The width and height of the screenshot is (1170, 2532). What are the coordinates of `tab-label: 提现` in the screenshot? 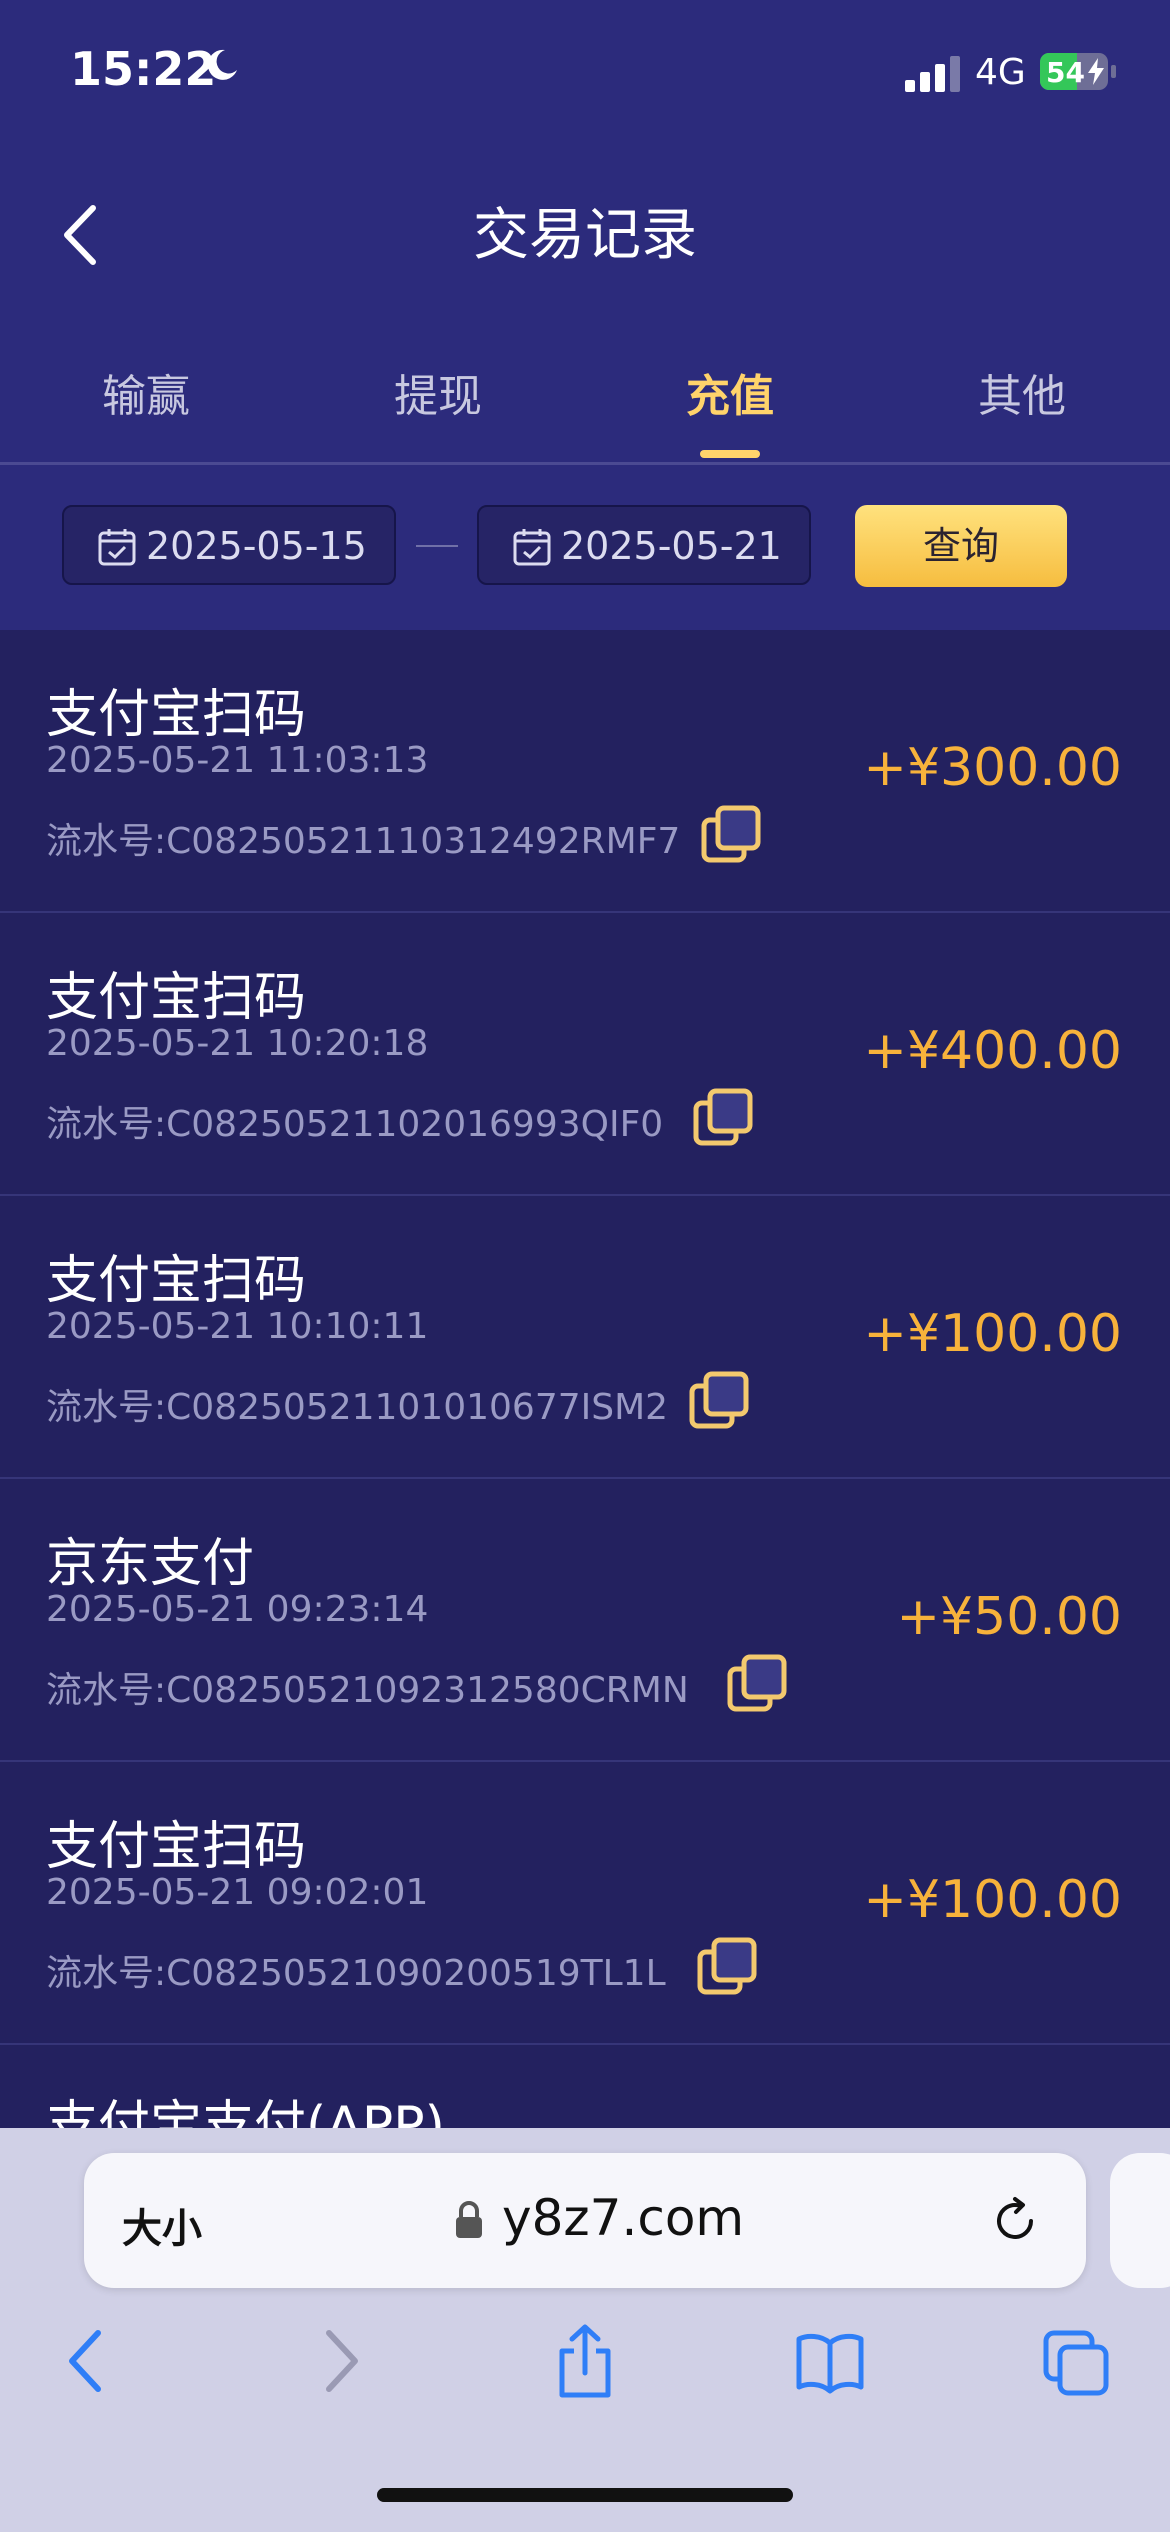 It's located at (438, 396).